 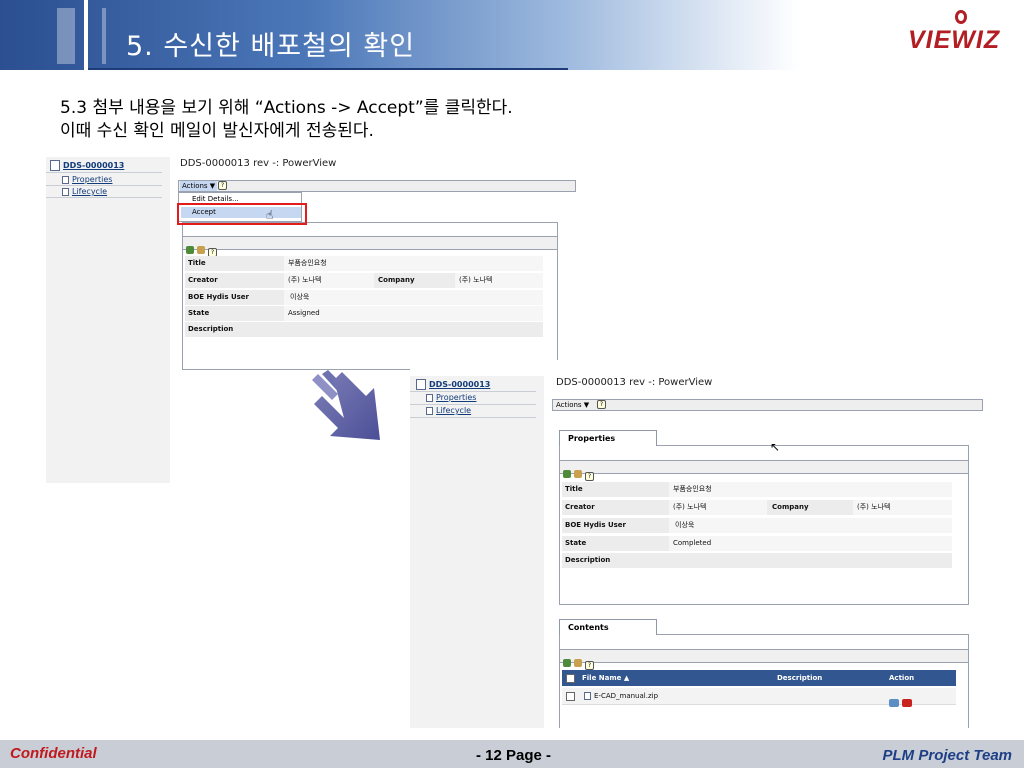 What do you see at coordinates (242, 214) in the screenshot?
I see `highlight-box` at bounding box center [242, 214].